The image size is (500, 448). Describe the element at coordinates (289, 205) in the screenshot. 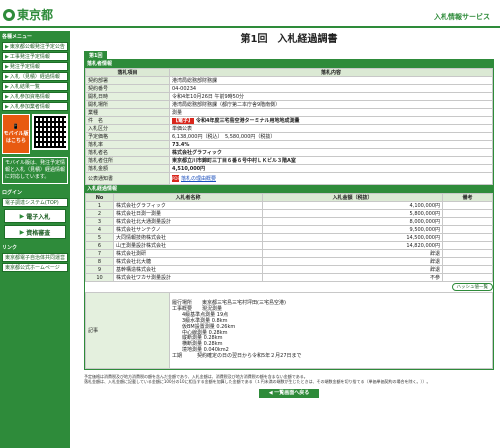

I see `bid-row: 1 株式会社グラフィック 4,100,000円` at that location.